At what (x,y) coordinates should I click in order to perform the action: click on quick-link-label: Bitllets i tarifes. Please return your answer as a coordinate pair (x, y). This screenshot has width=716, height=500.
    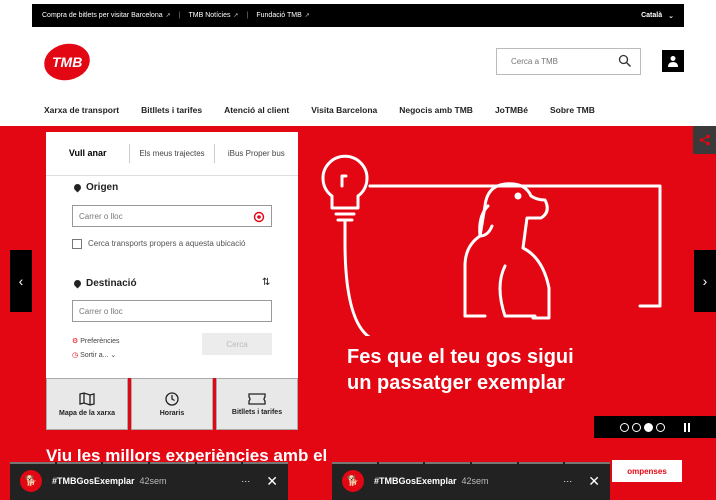
    Looking at the image, I should click on (257, 412).